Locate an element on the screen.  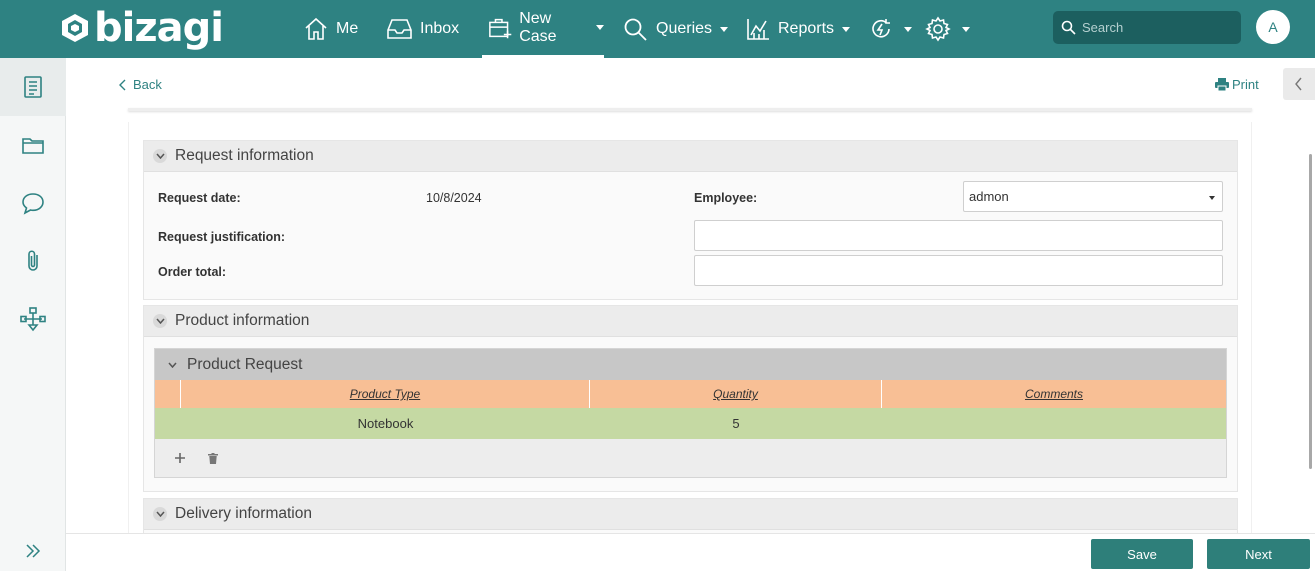
rail-attachments is located at coordinates (33, 261).